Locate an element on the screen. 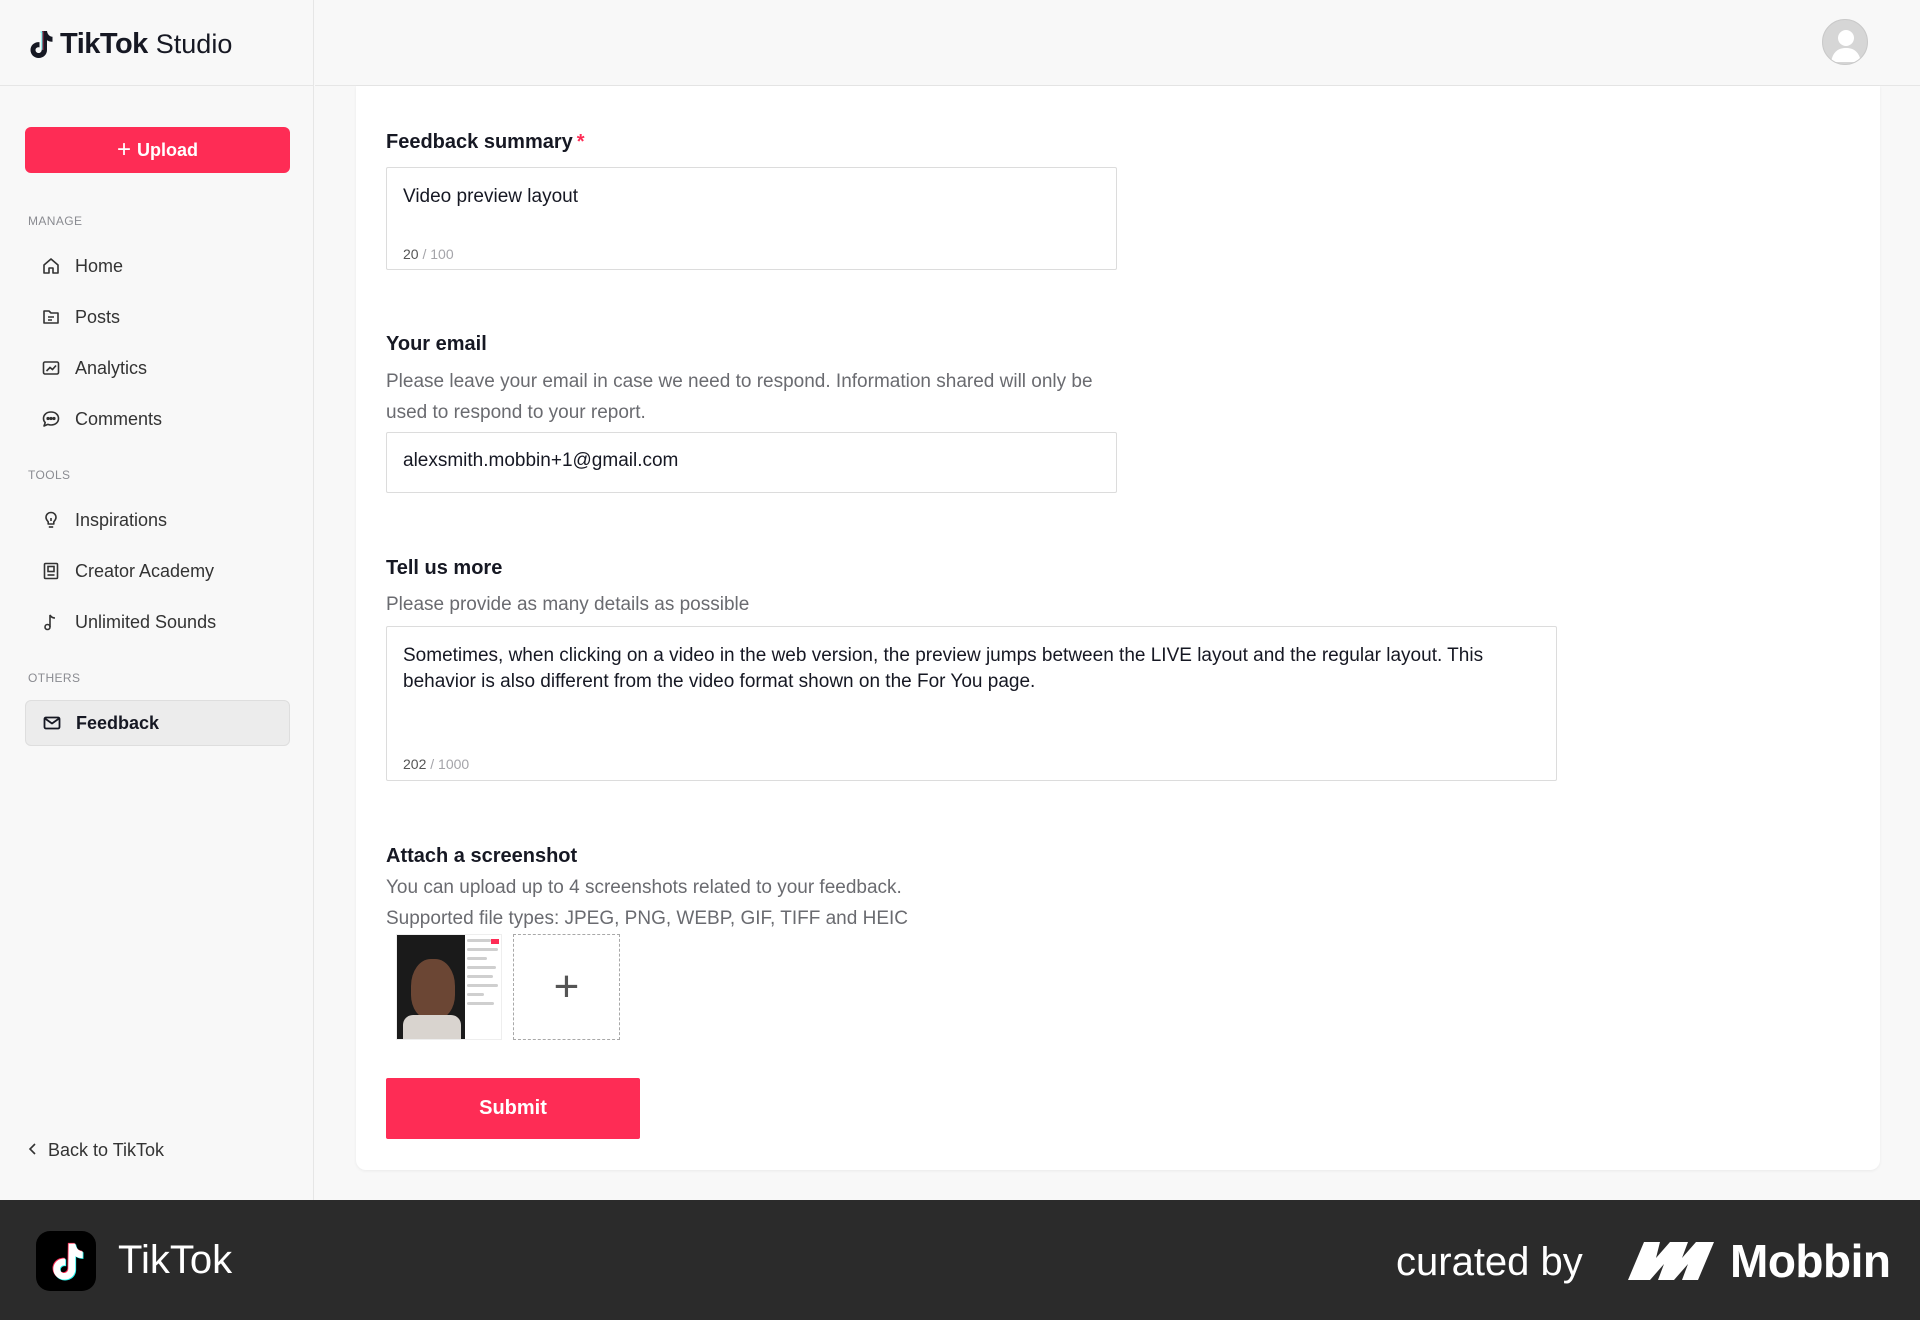  footer-app-name: TikTok is located at coordinates (175, 1260).